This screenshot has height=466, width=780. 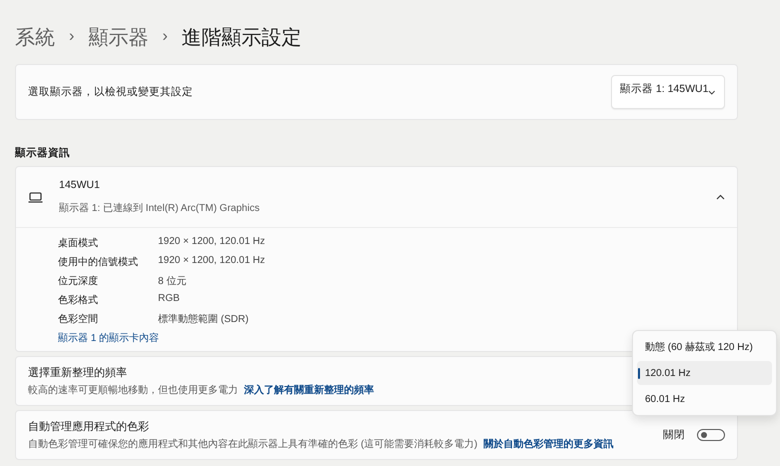 I want to click on breadcrumb-item: 系統, so click(x=35, y=37).